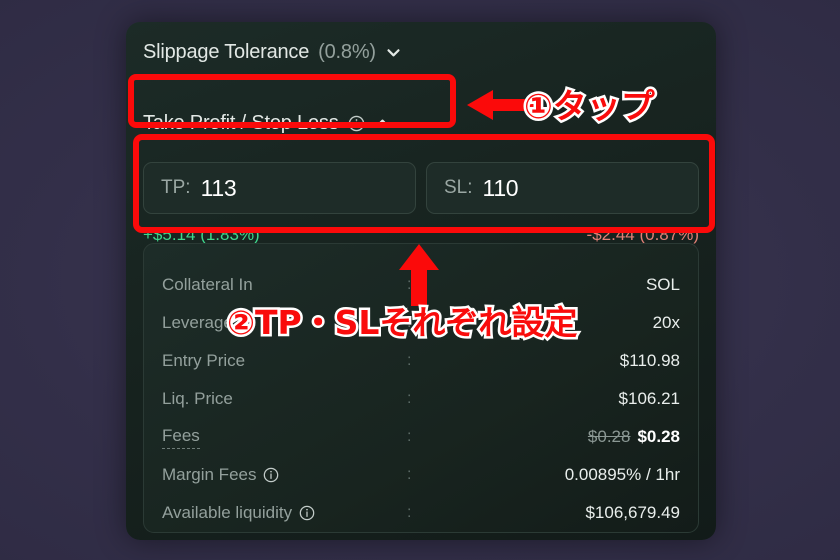 The width and height of the screenshot is (840, 560). Describe the element at coordinates (634, 437) in the screenshot. I see `detail-value: $0.28 $0.28` at that location.